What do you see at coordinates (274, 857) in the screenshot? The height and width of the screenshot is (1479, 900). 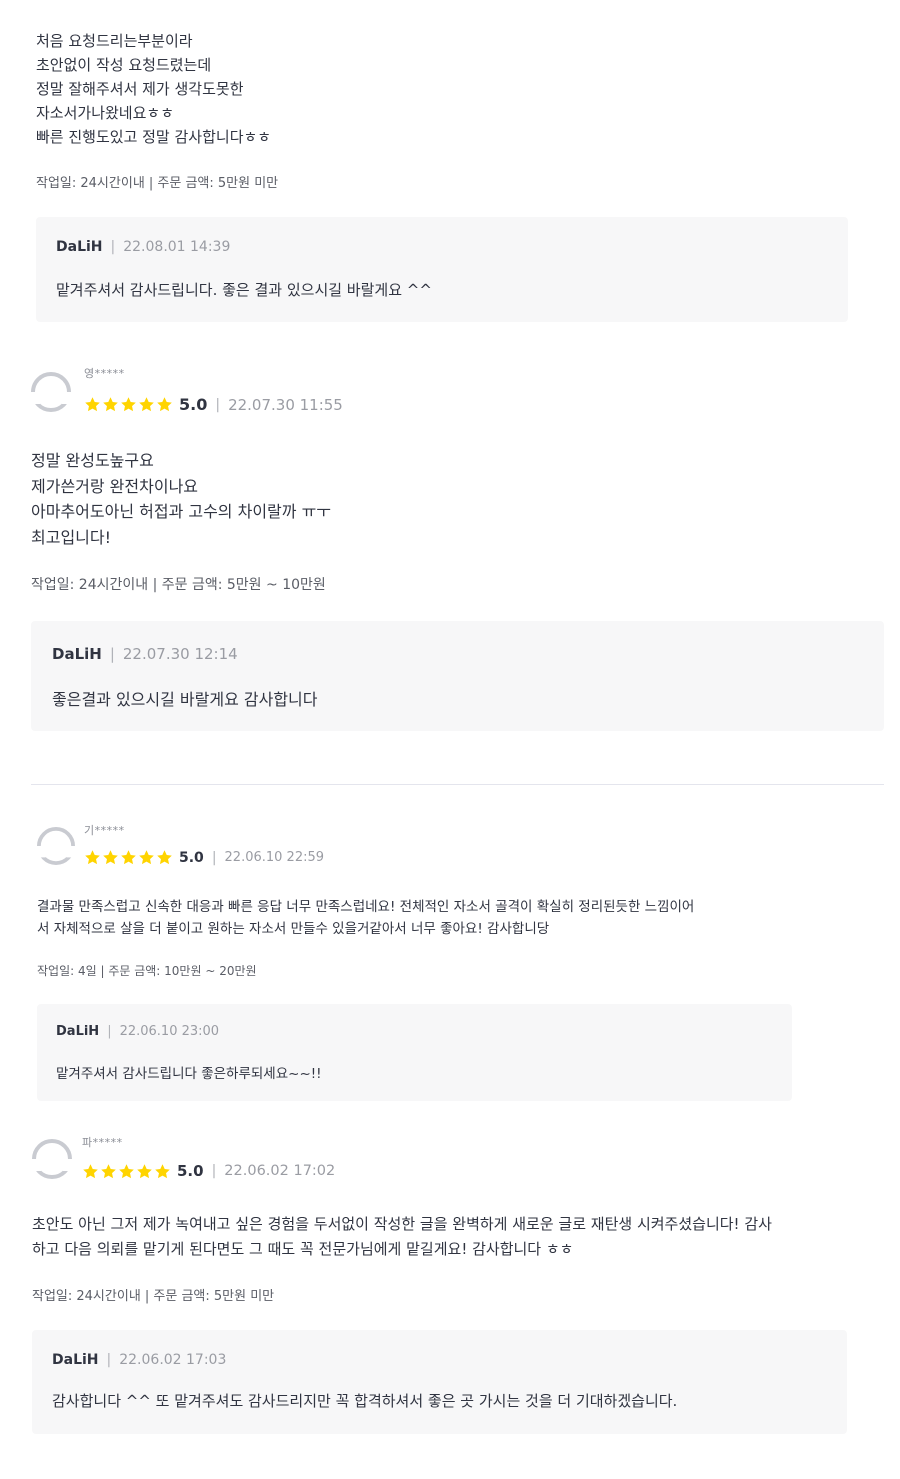 I see `review-date: 22.06.10 22:59` at bounding box center [274, 857].